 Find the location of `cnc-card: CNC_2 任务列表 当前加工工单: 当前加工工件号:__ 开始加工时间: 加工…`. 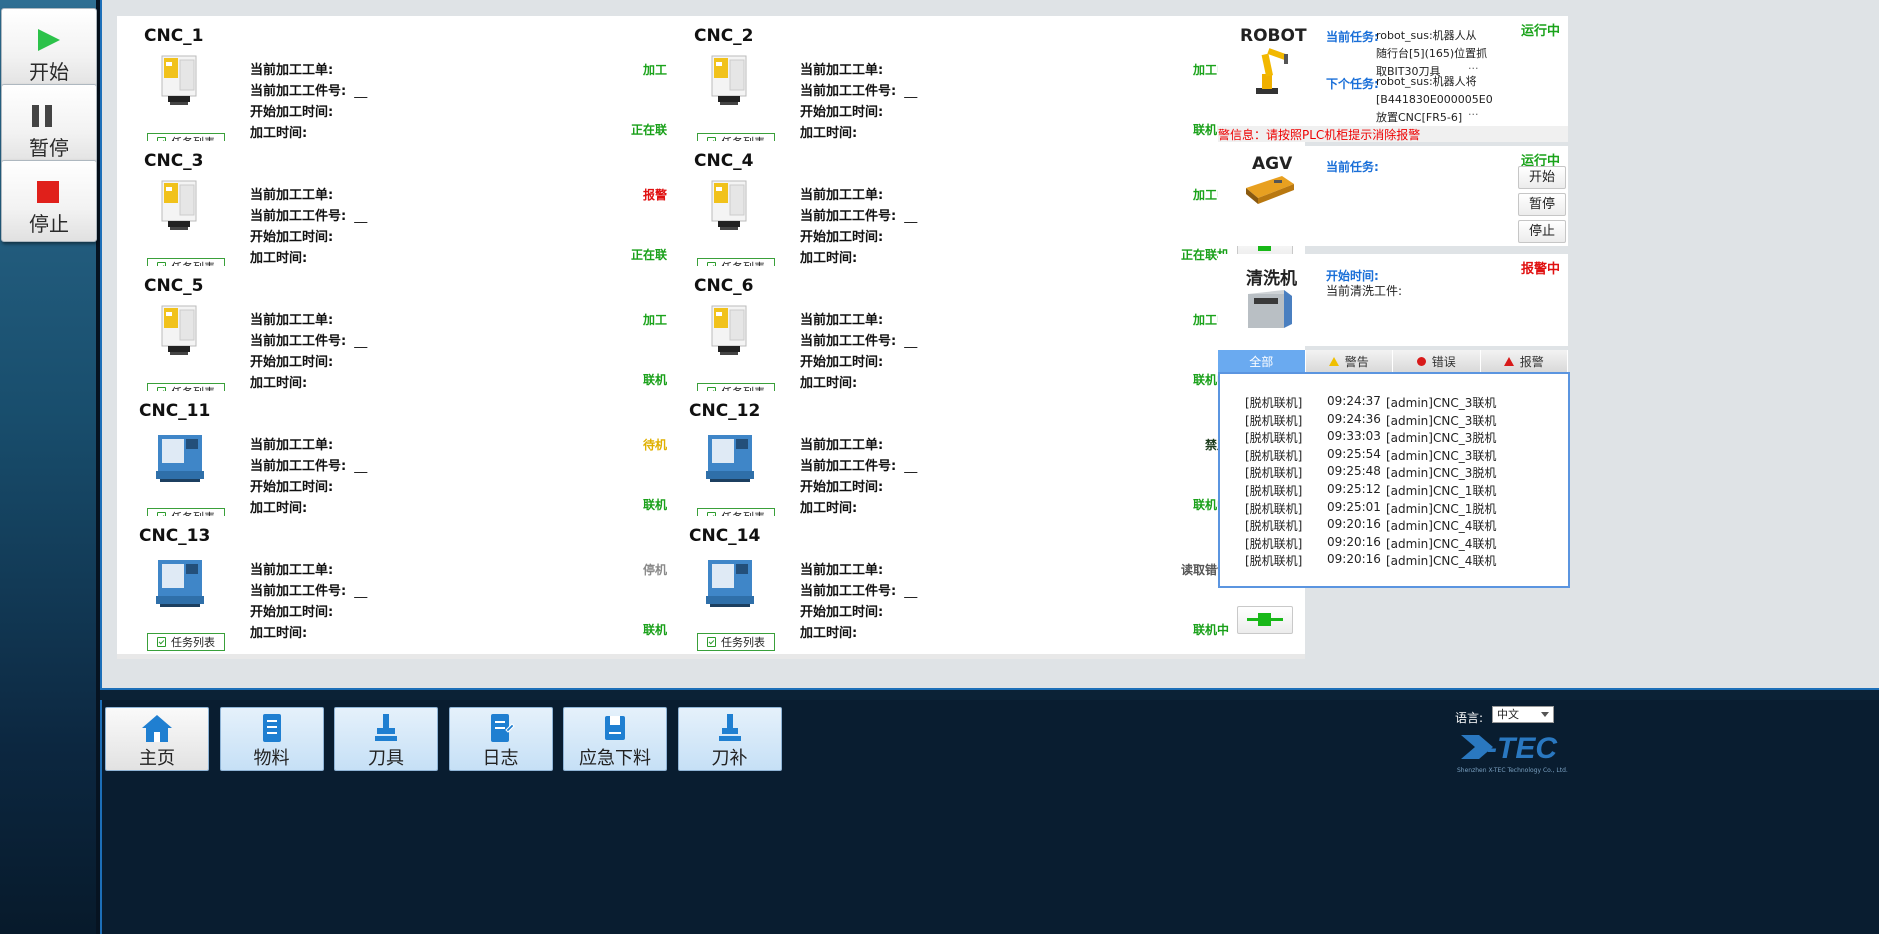

cnc-card: CNC_2 任务列表 当前加工工单: 当前加工工件号:__ 开始加工时间: 加工… is located at coordinates (986, 87).